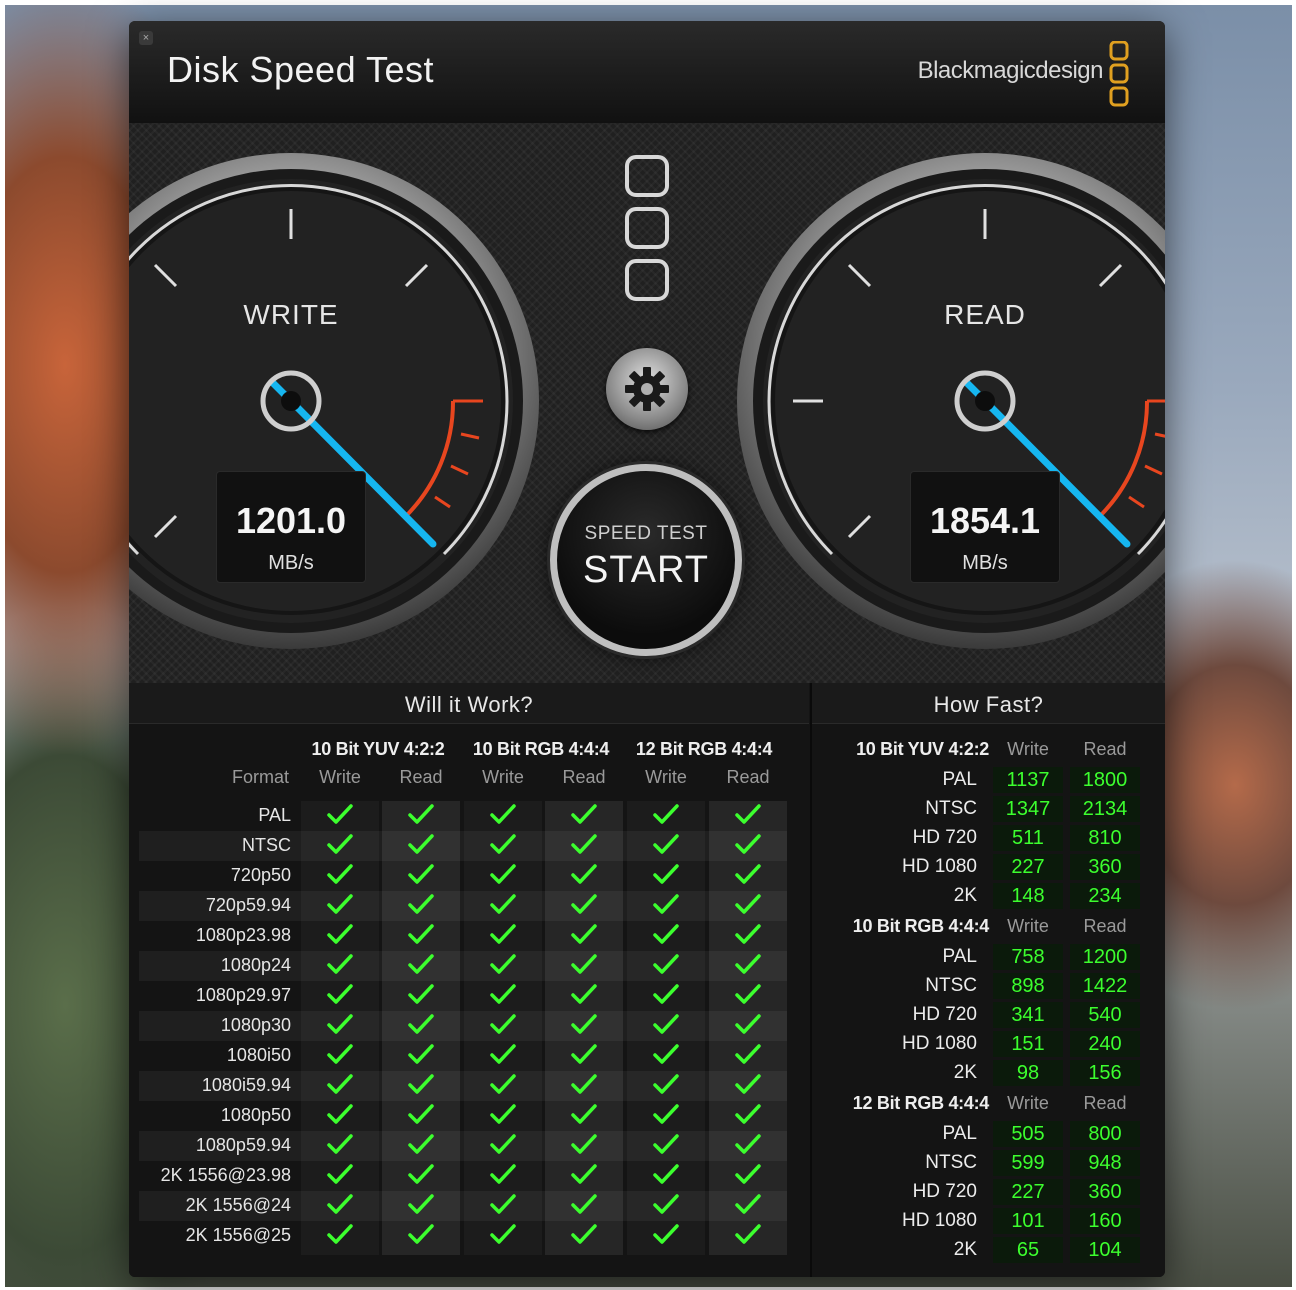 This screenshot has height=1290, width=1296. What do you see at coordinates (1105, 1103) in the screenshot?
I see `how-fast-read-header: Read` at bounding box center [1105, 1103].